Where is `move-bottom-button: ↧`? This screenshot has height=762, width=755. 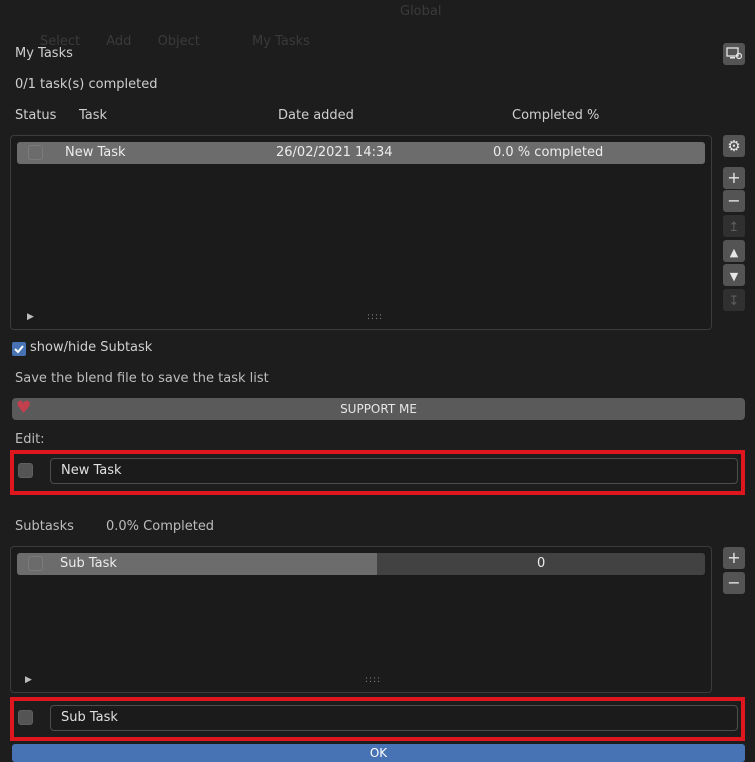
move-bottom-button: ↧ is located at coordinates (734, 300).